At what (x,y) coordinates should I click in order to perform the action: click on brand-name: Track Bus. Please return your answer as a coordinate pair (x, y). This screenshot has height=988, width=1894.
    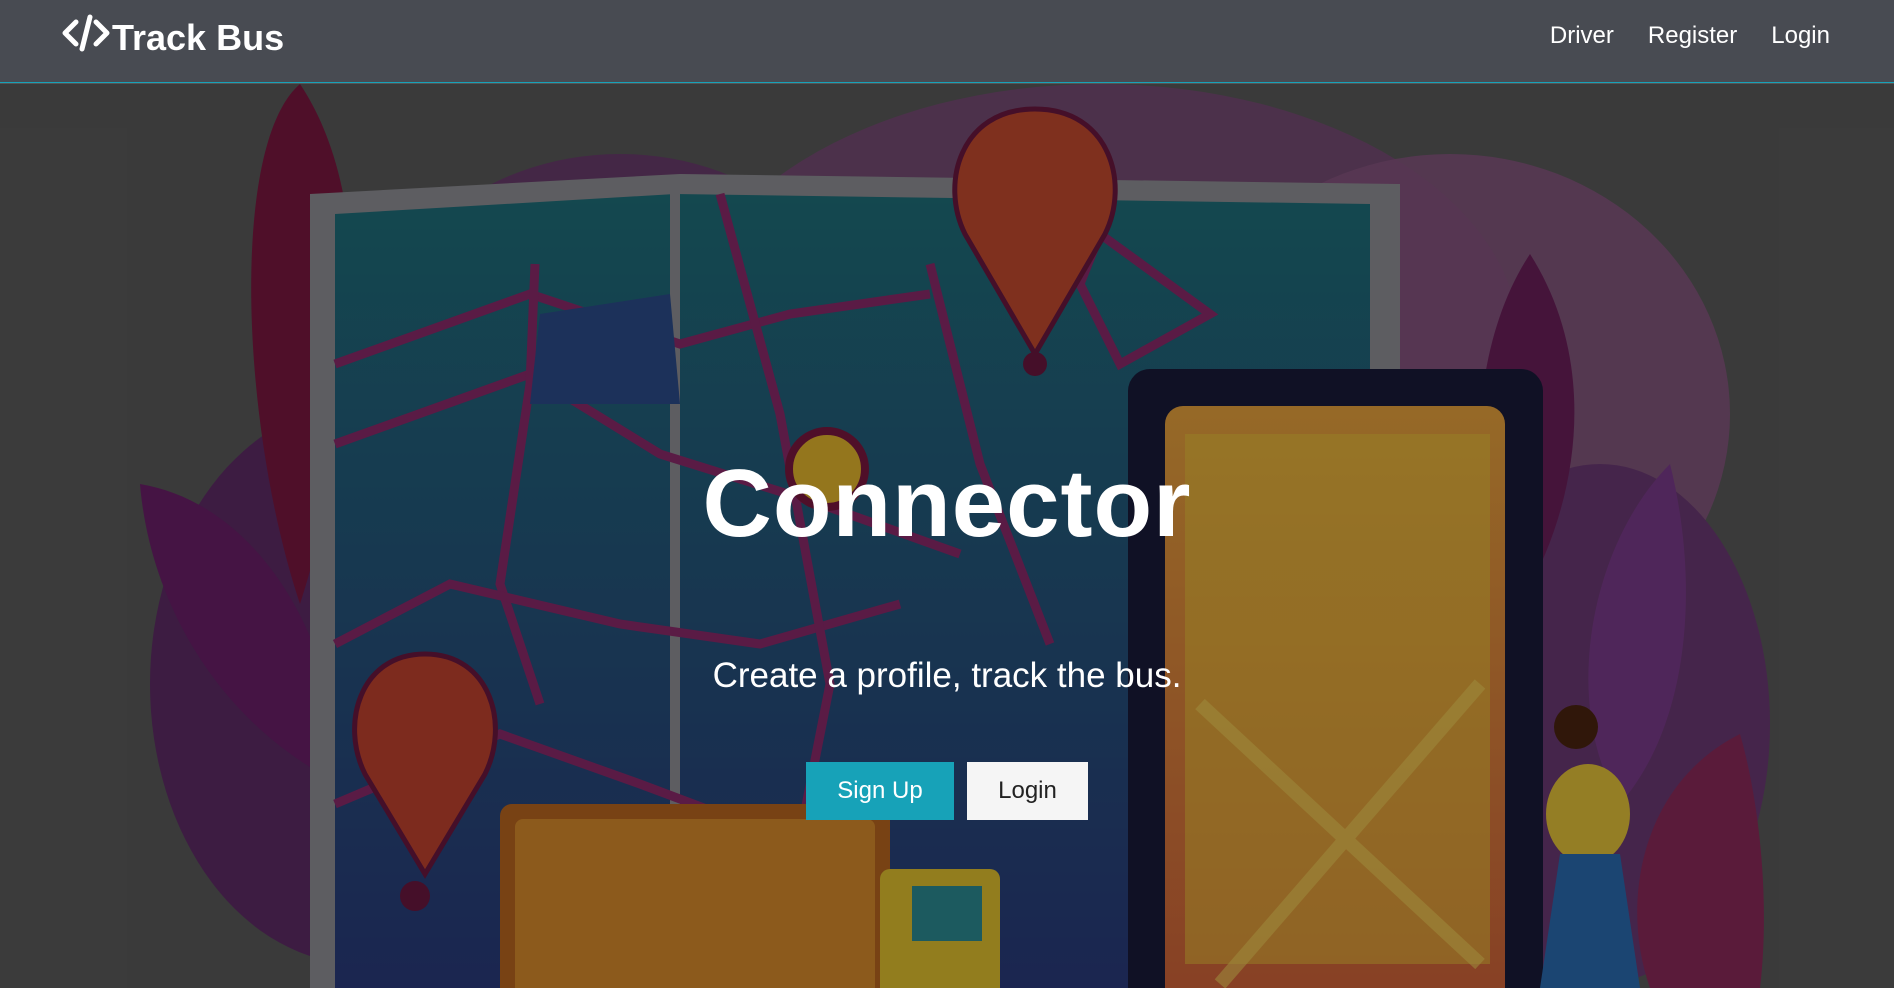
    Looking at the image, I should click on (198, 37).